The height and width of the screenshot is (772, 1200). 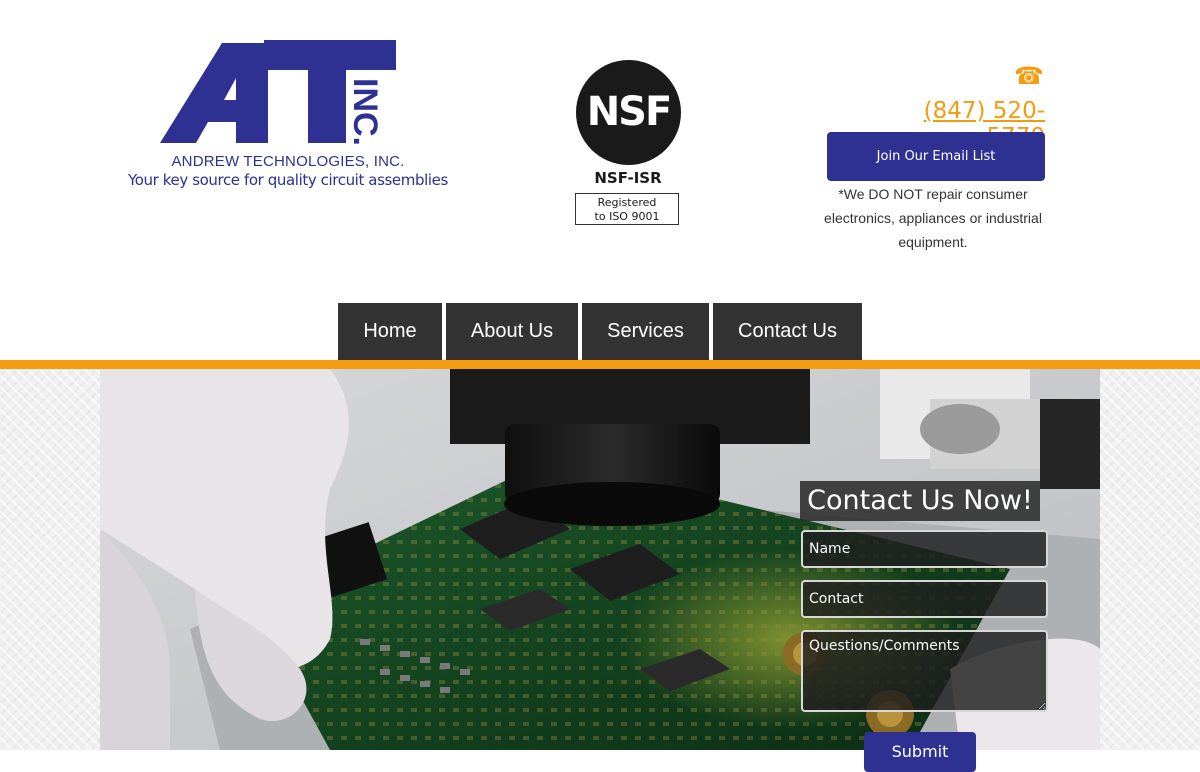 What do you see at coordinates (390, 331) in the screenshot?
I see `nav-item-home: Home` at bounding box center [390, 331].